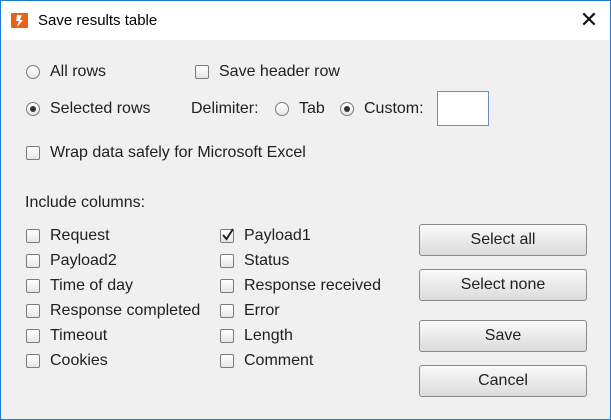  I want to click on cancel-button: Cancel, so click(503, 381).